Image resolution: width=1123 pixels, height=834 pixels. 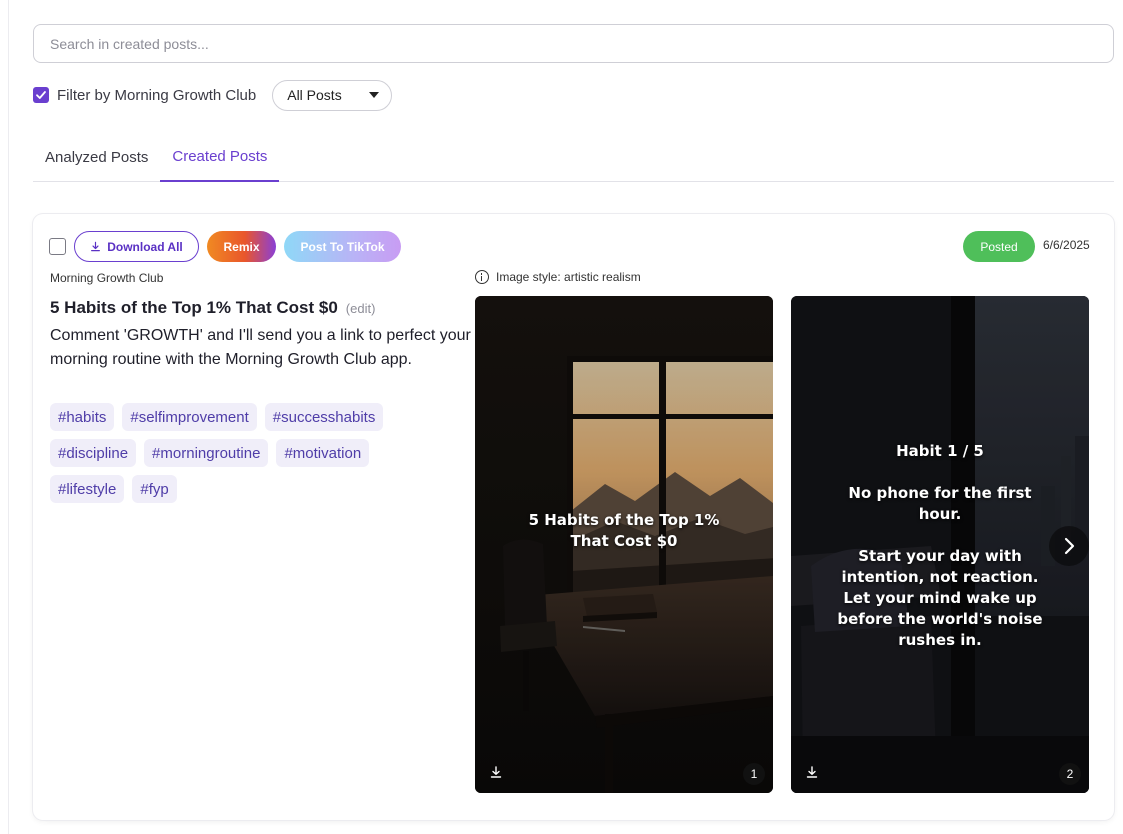 I want to click on filter-checkbox, so click(x=41, y=95).